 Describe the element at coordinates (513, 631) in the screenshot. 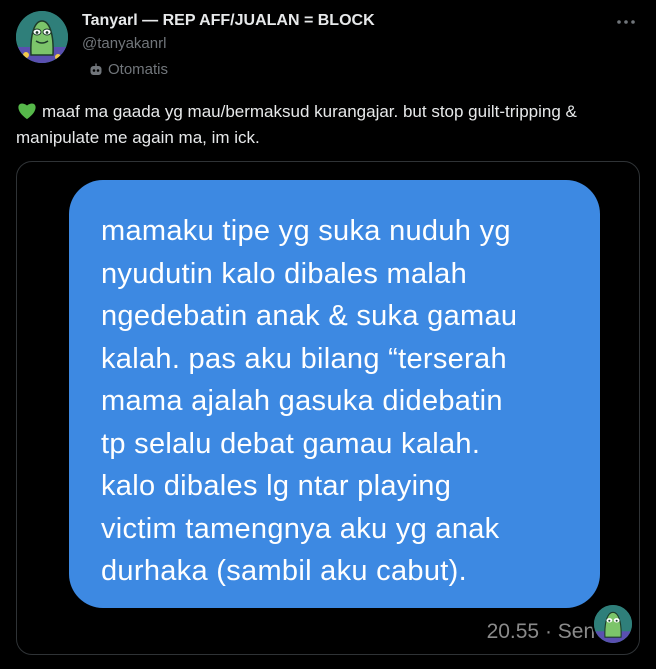

I see `message-time: 20.55` at that location.